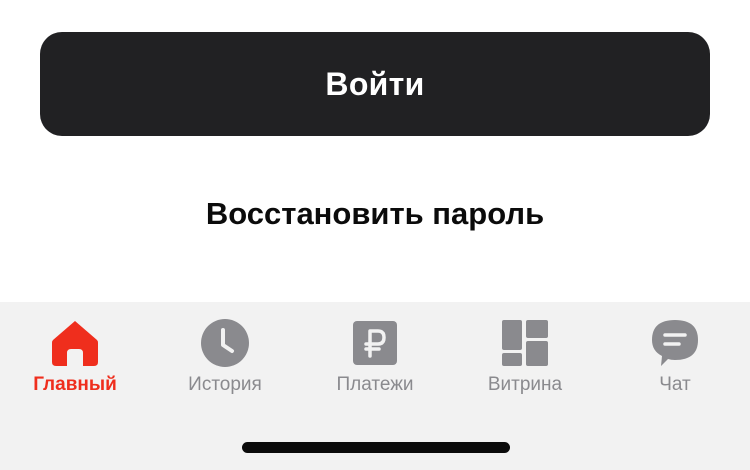  I want to click on showcase-grid-icon, so click(525, 343).